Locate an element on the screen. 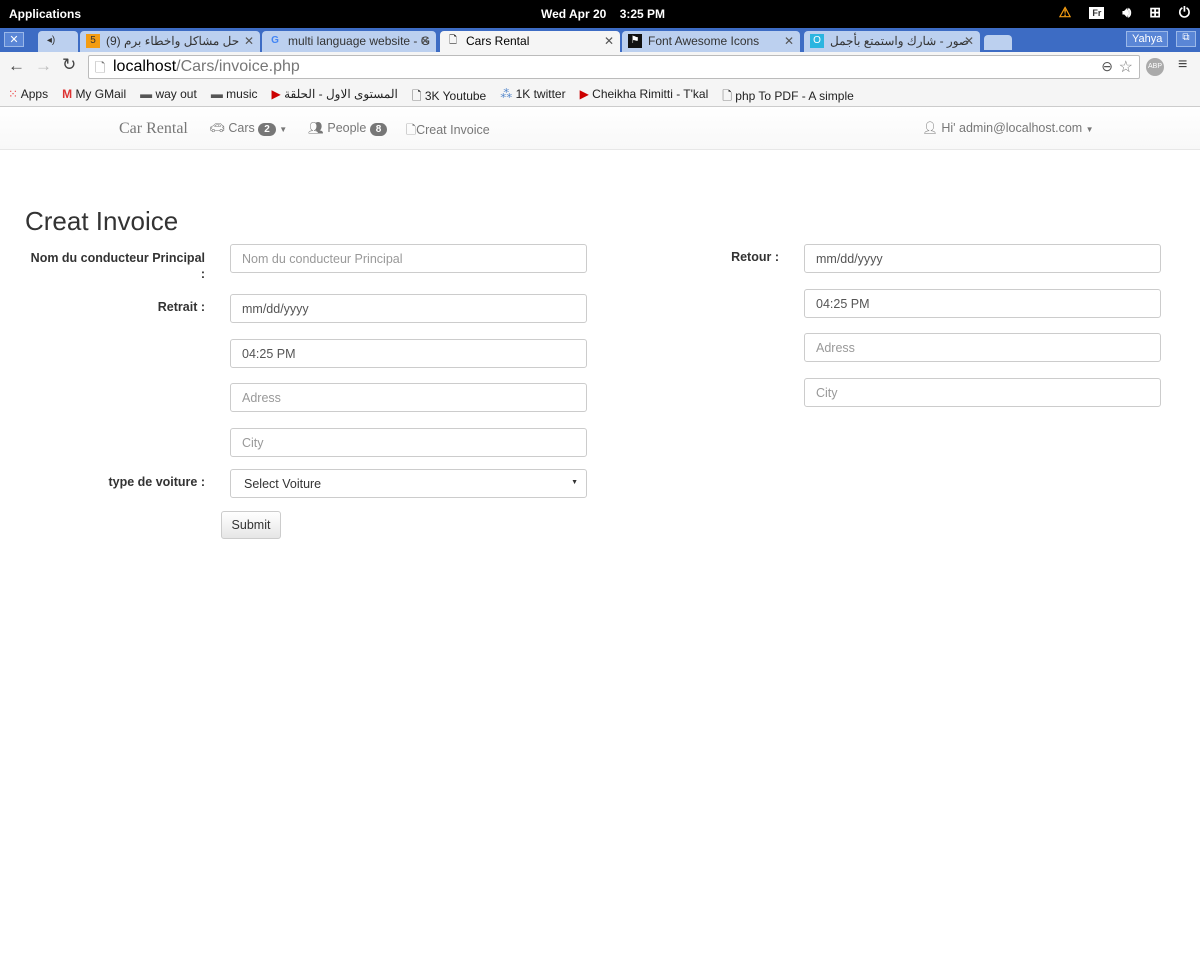  tab-google: Gmulti language website - G ✕ is located at coordinates (349, 41).